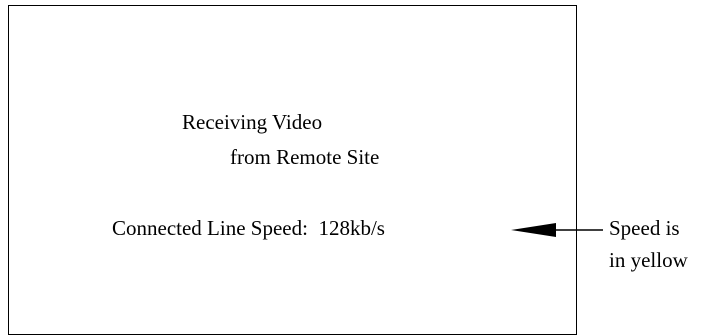 Image resolution: width=723 pixels, height=335 pixels. Describe the element at coordinates (252, 122) in the screenshot. I see `receiving-video-text: Receiving Video` at that location.